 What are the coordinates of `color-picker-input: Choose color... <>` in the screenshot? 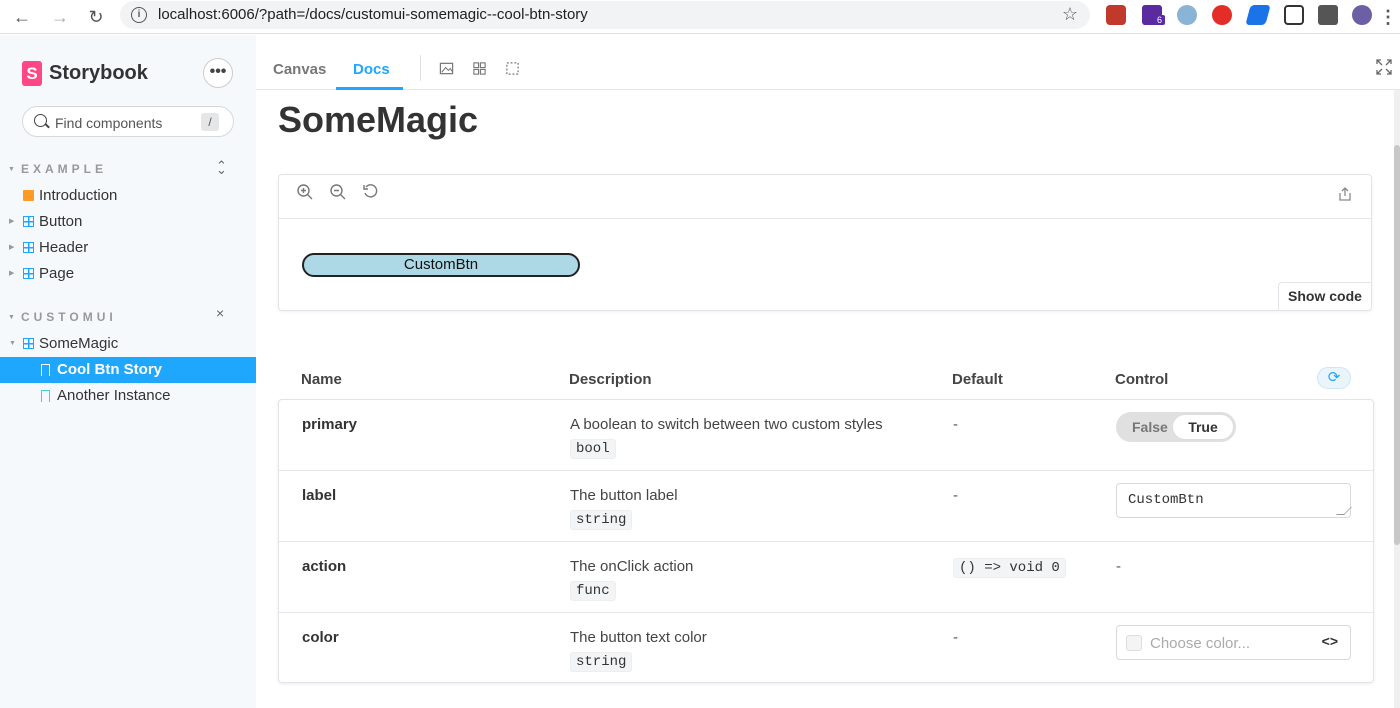 It's located at (1233, 642).